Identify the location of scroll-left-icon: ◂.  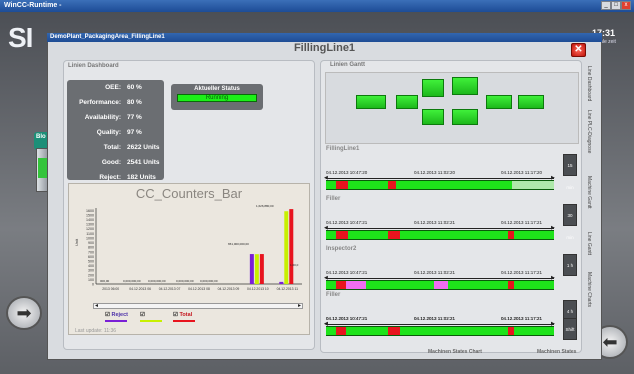
(96, 305).